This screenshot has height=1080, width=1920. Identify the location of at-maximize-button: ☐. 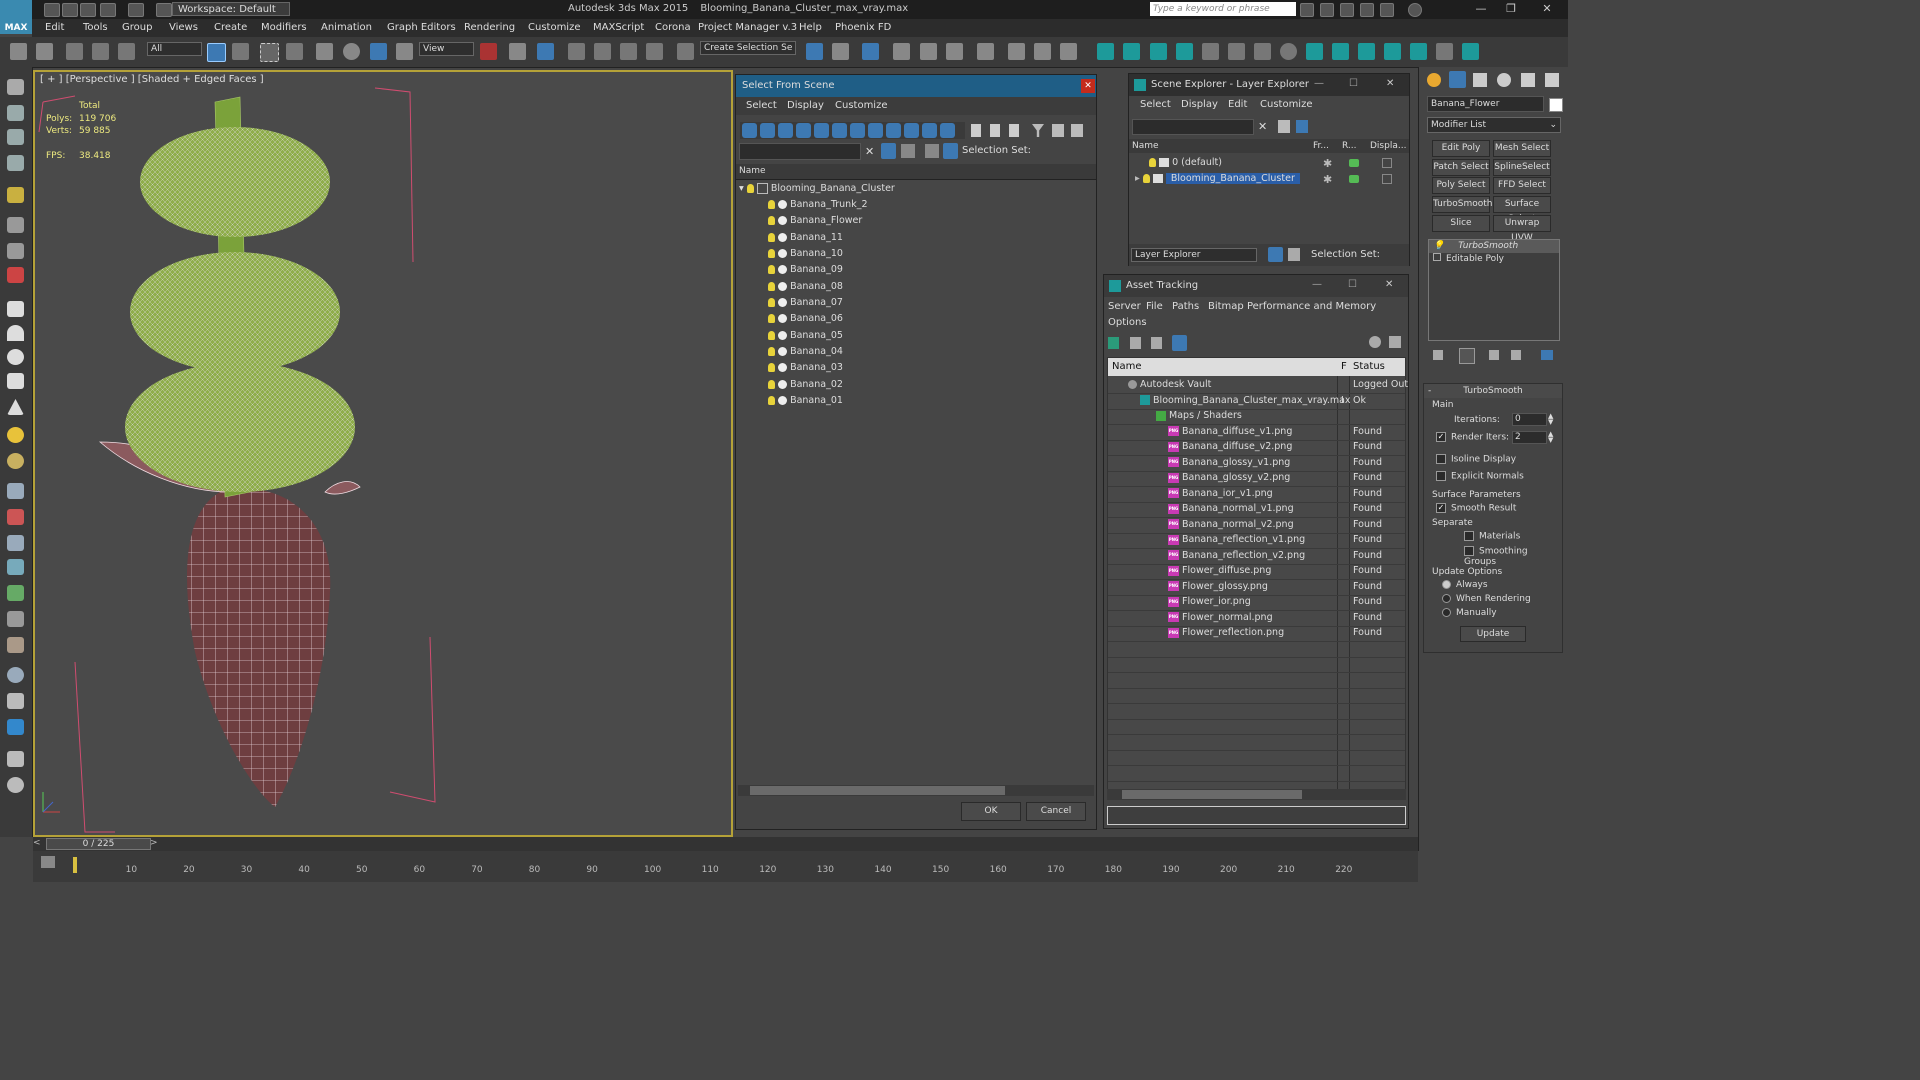
(1352, 284).